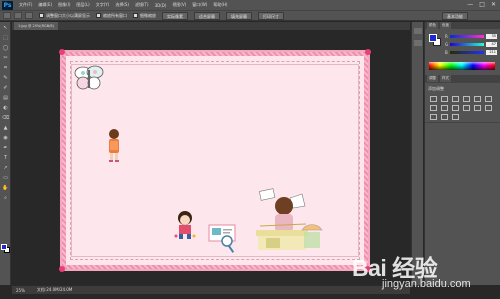  What do you see at coordinates (488, 108) in the screenshot?
I see `posterize-icon` at bounding box center [488, 108].